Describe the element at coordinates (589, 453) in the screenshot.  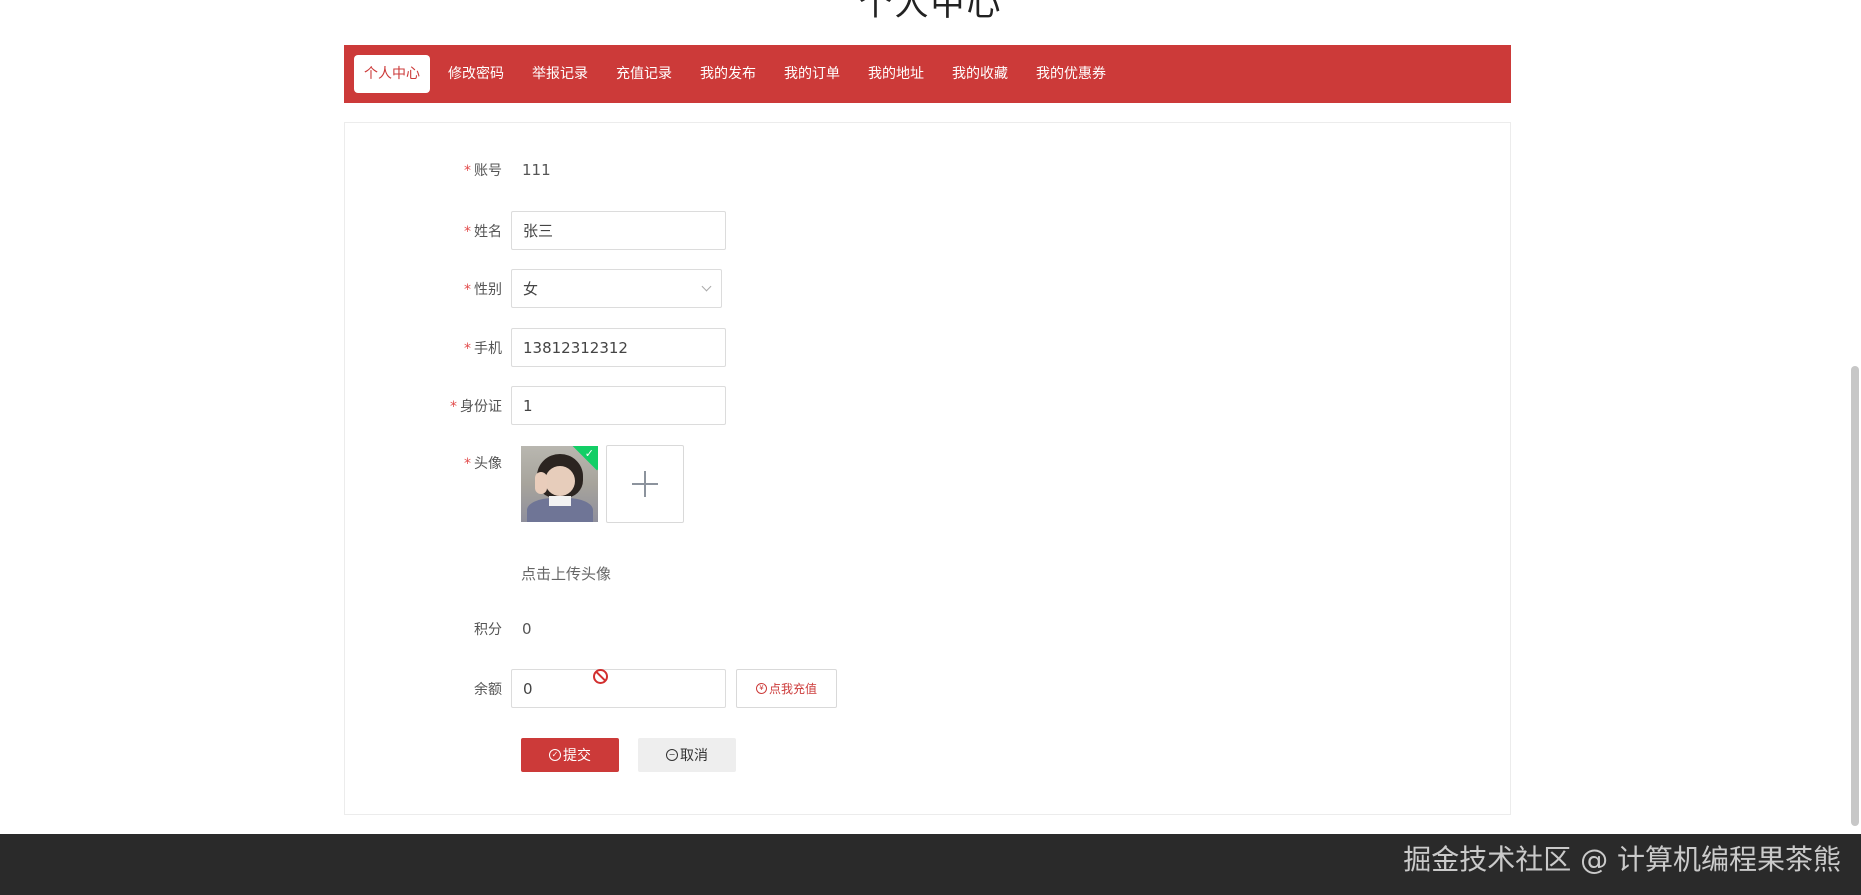
I see `check-icon: ✓` at that location.